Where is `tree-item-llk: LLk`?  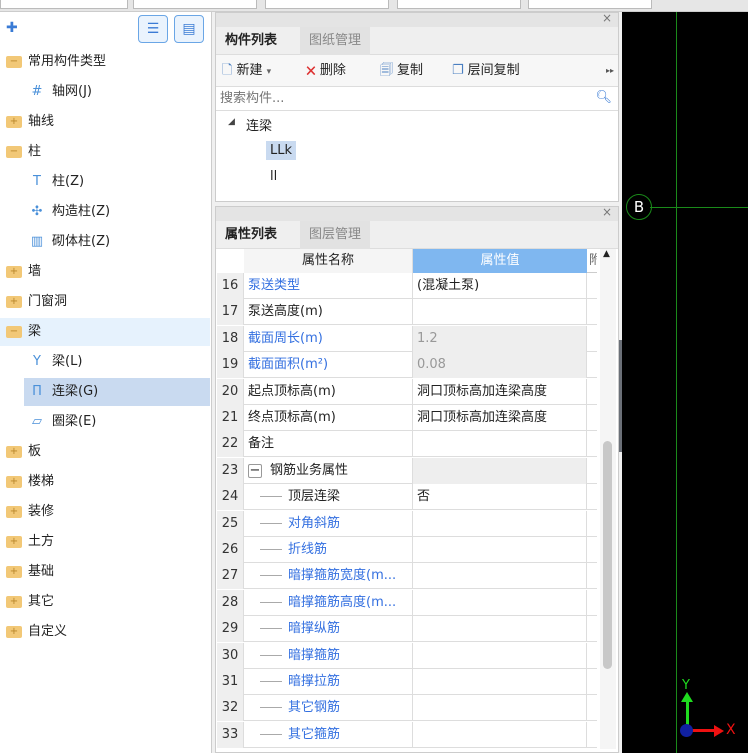
tree-item-llk: LLk is located at coordinates (281, 150).